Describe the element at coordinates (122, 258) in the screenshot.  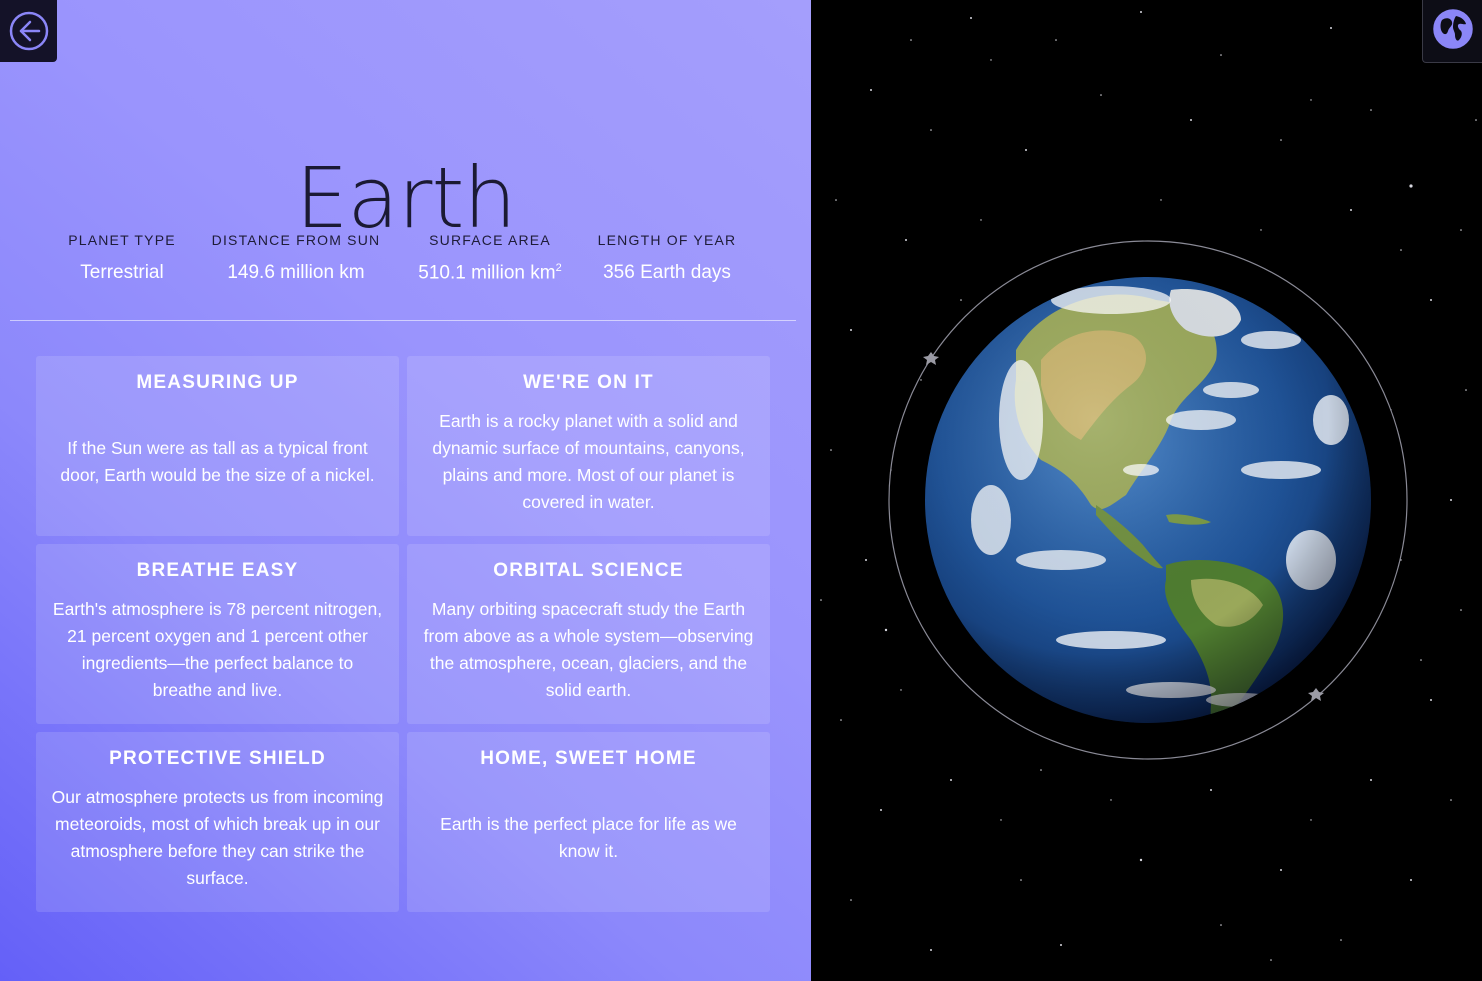
I see `stat-planet-type: PLANET TYPE Terrestrial` at that location.